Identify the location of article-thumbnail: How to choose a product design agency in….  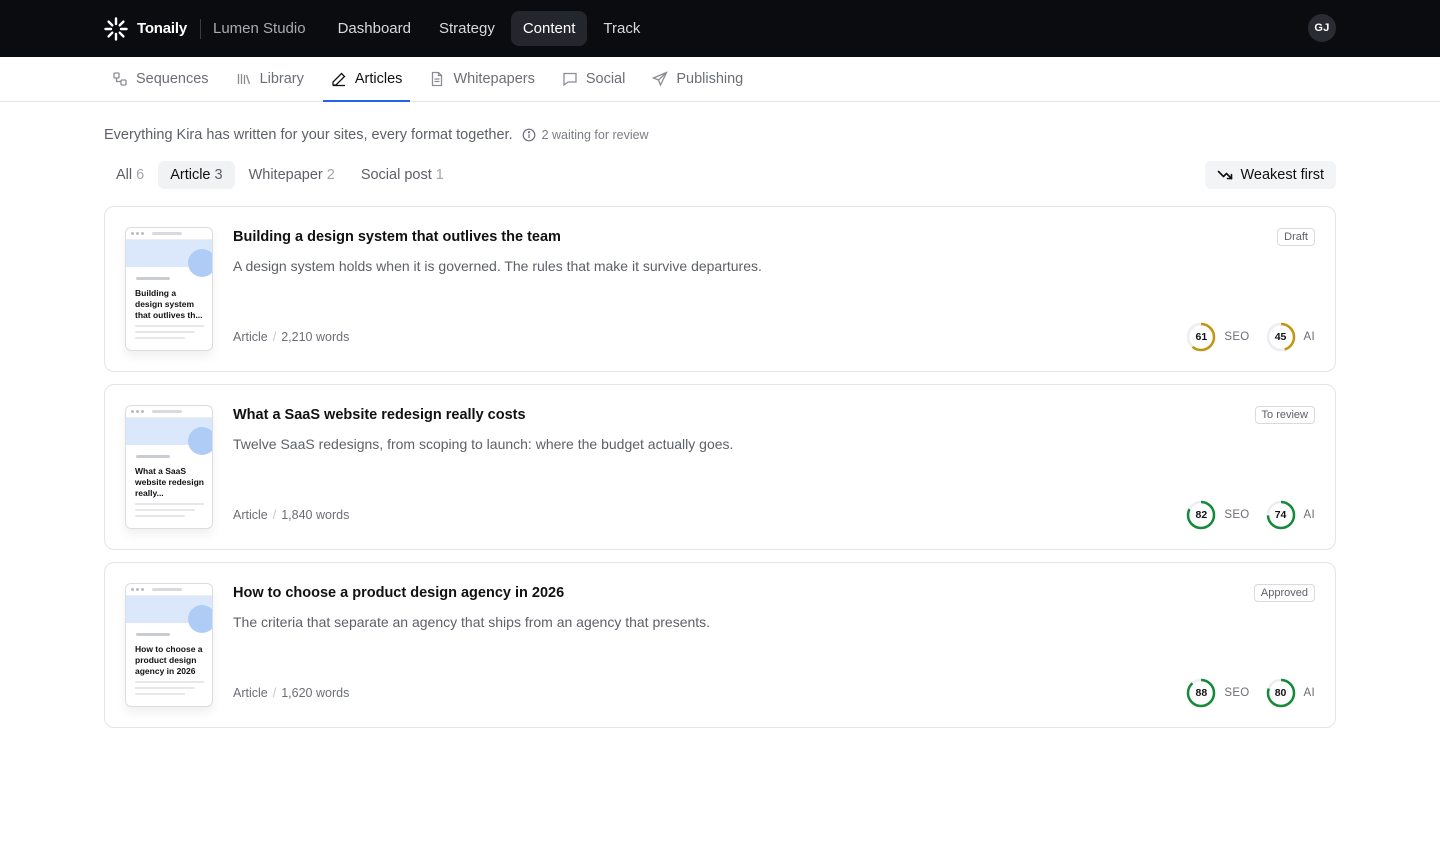
(169, 645).